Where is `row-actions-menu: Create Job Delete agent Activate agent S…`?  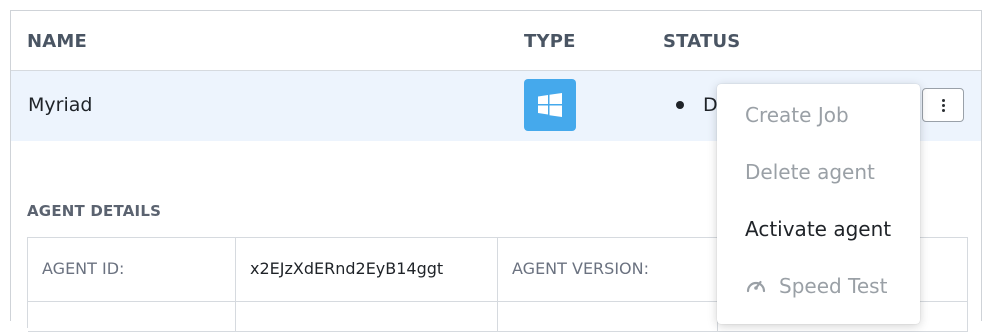 row-actions-menu: Create Job Delete agent Activate agent S… is located at coordinates (818, 204).